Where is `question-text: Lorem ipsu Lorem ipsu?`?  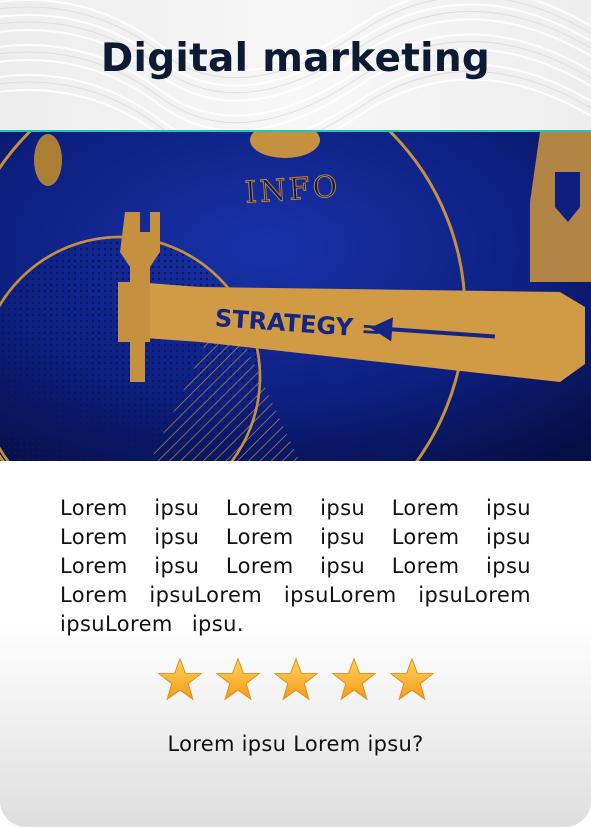 question-text: Lorem ipsu Lorem ipsu? is located at coordinates (295, 744).